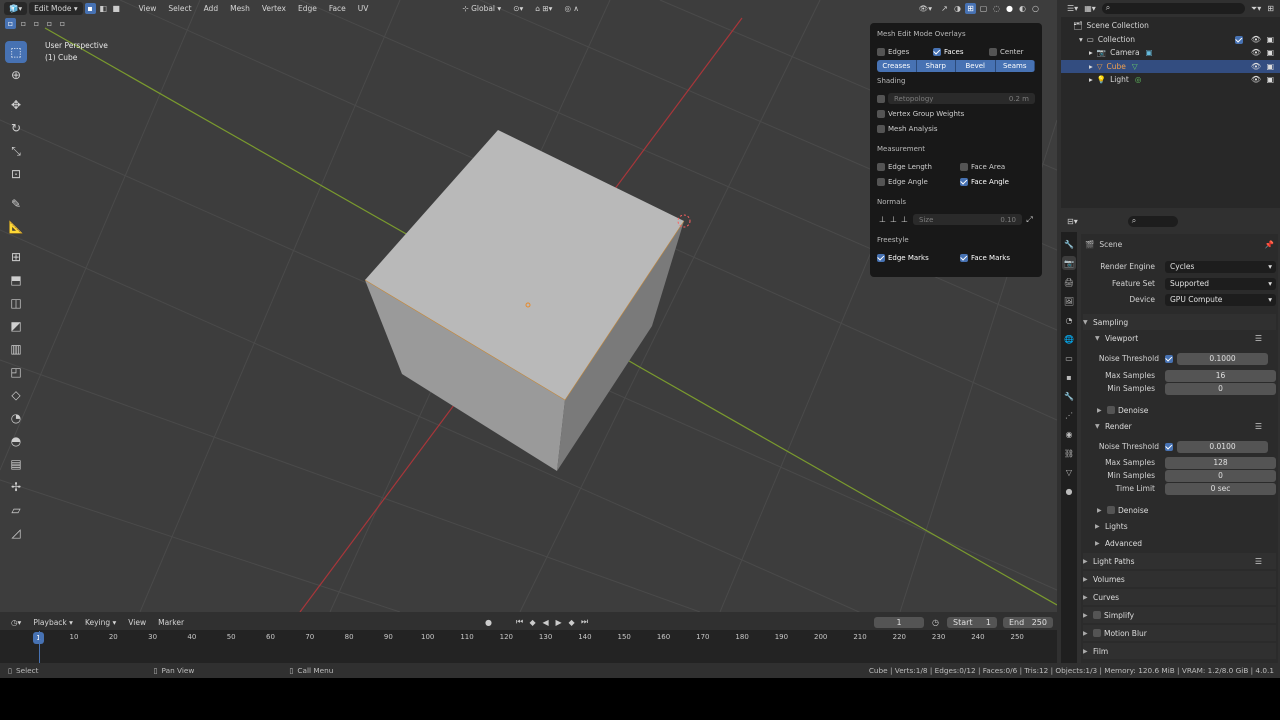 The height and width of the screenshot is (720, 1280). Describe the element at coordinates (1179, 597) in the screenshot. I see `curves-panel: ▶ Curves` at that location.